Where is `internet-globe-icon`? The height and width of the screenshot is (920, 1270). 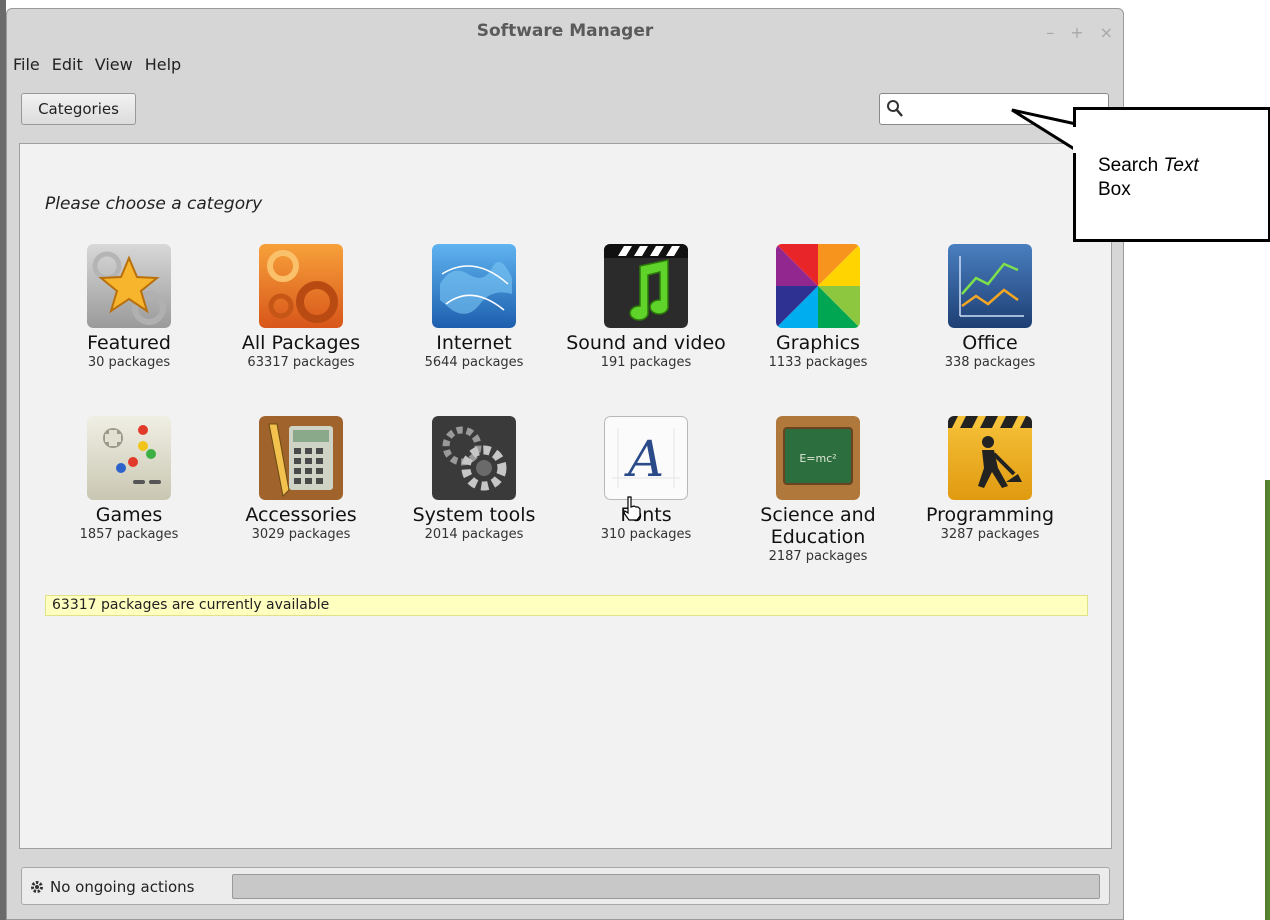
internet-globe-icon is located at coordinates (474, 286).